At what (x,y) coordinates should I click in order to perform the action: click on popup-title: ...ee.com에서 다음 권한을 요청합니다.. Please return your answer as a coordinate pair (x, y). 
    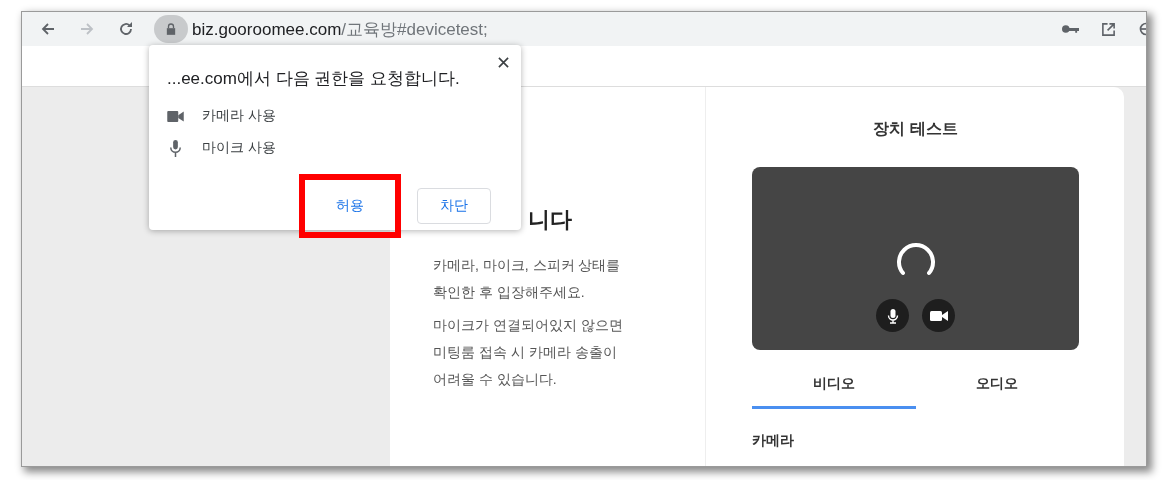
    Looking at the image, I should click on (314, 79).